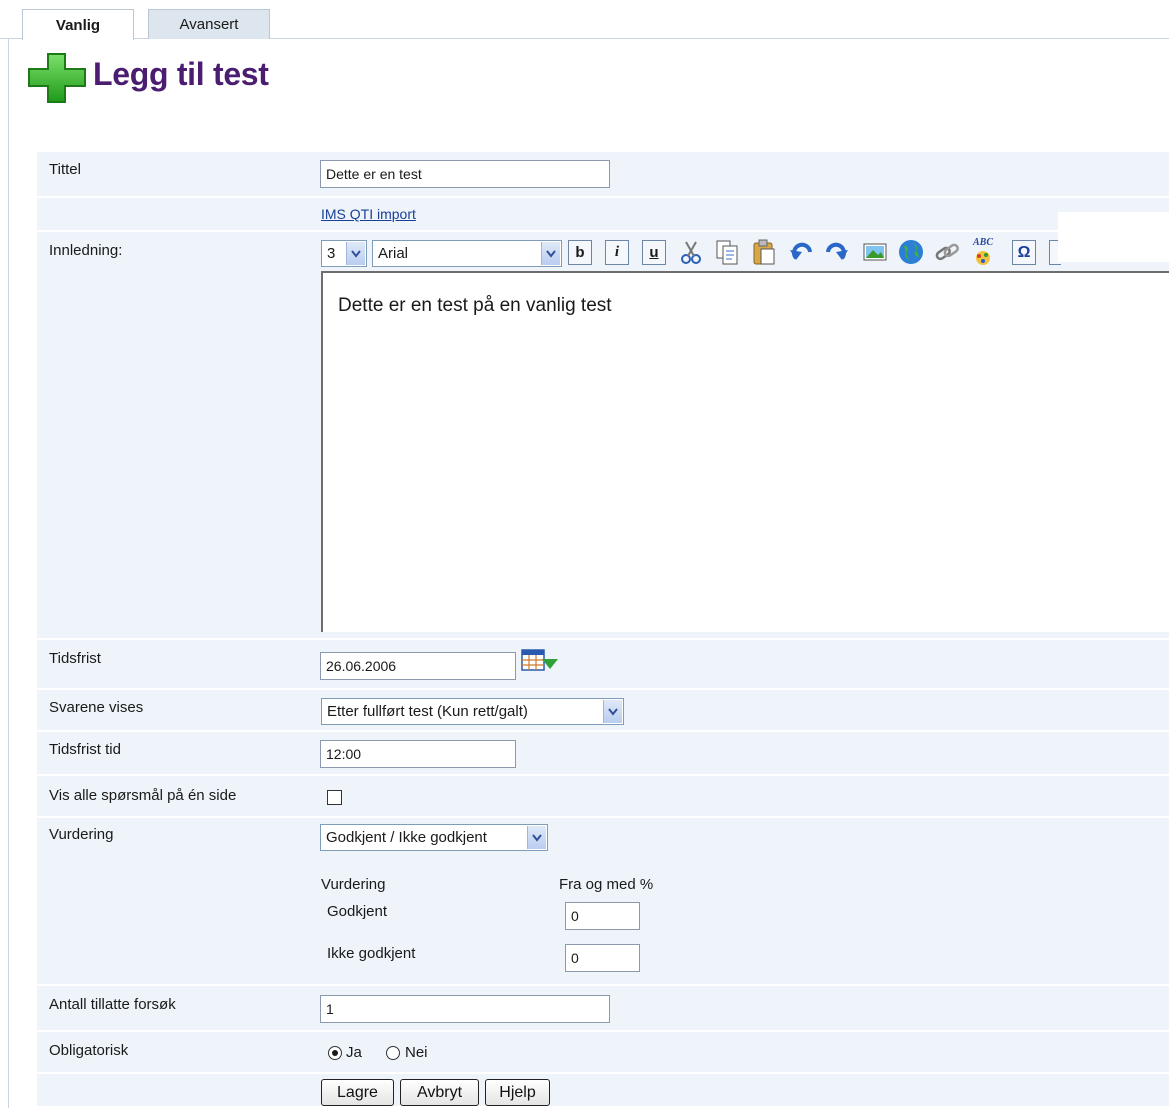 The width and height of the screenshot is (1169, 1108). I want to click on toolbar-overflow-mask, so click(1113, 237).